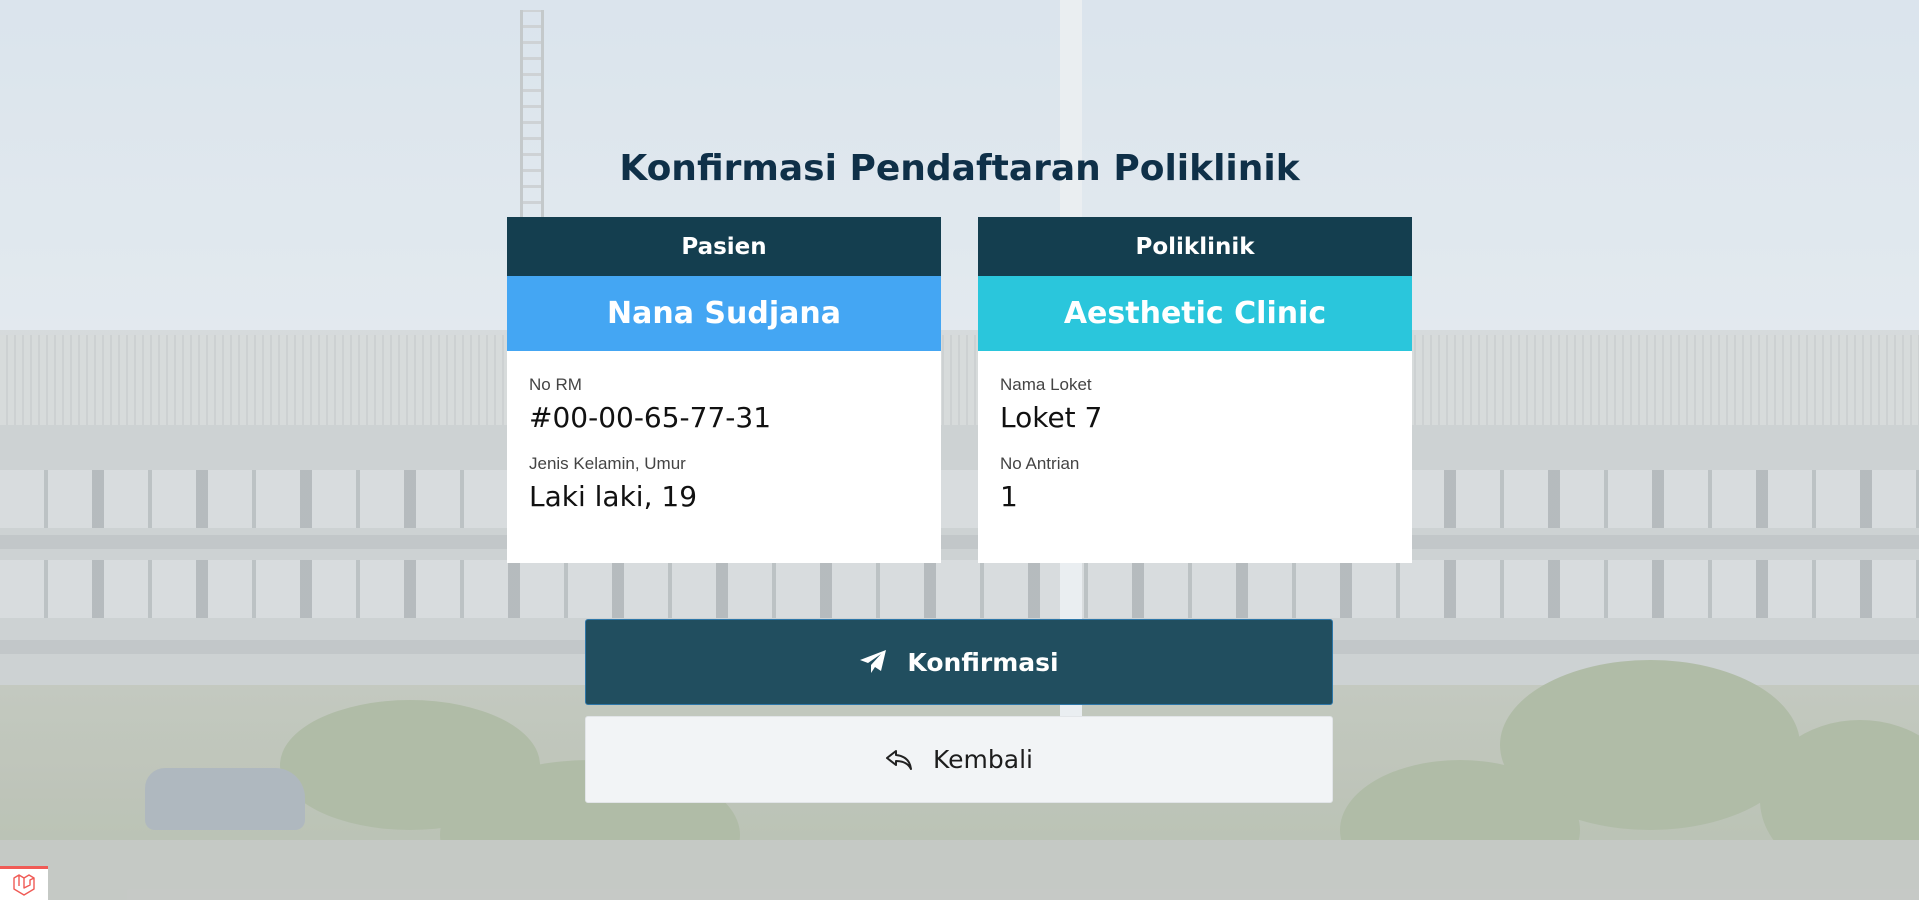 This screenshot has height=900, width=1919. What do you see at coordinates (1040, 463) in the screenshot?
I see `field-label: No Antrian` at bounding box center [1040, 463].